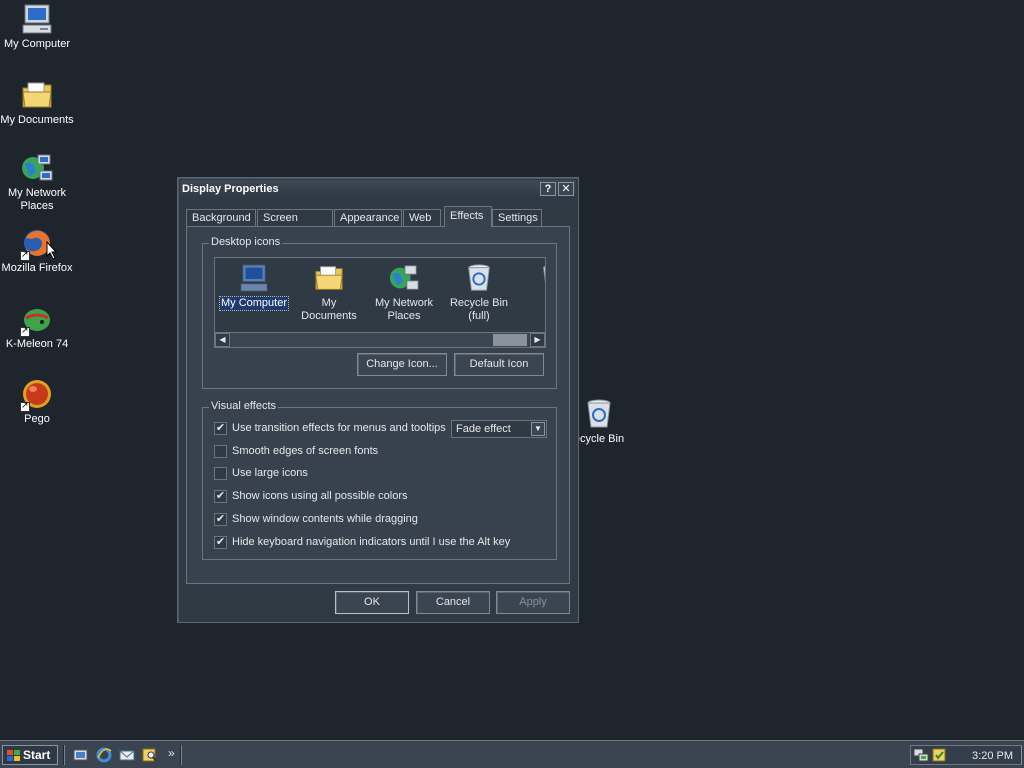 Image resolution: width=1024 pixels, height=768 pixels. I want to click on list-item-recycle-bin-full: Recycle Bin (full), so click(479, 292).